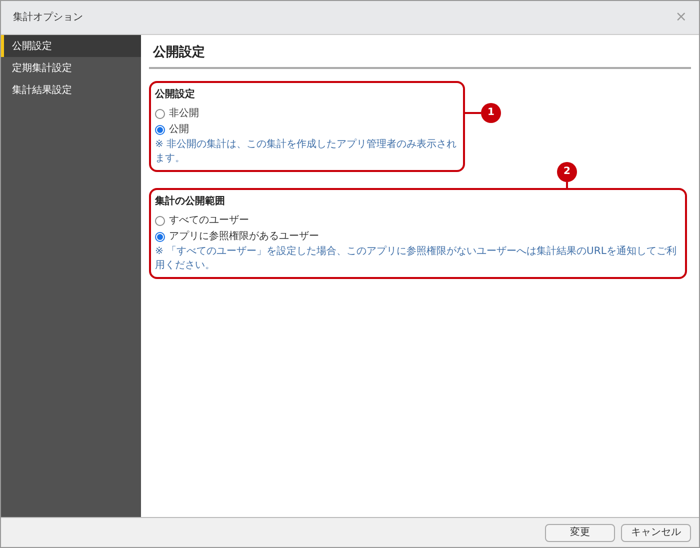 This screenshot has height=548, width=700. Describe the element at coordinates (71, 46) in the screenshot. I see `sidebar-item: 公開設定` at that location.